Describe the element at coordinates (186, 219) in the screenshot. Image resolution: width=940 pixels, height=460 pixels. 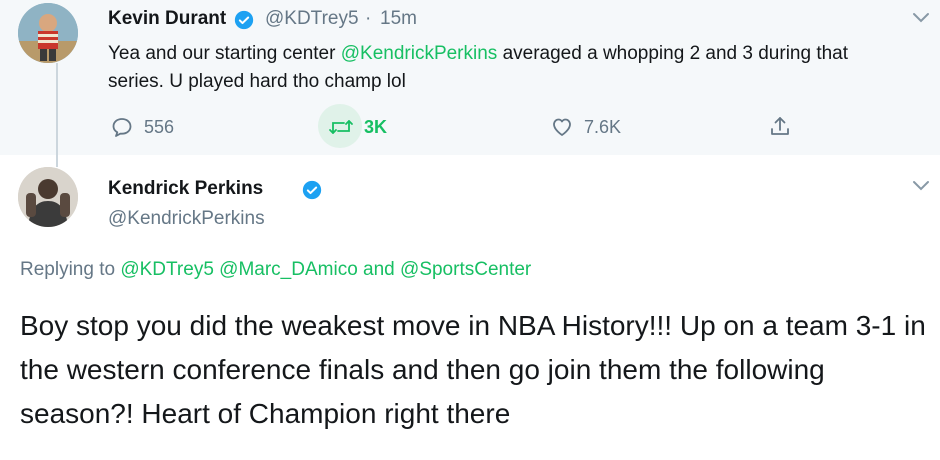
I see `author-handle-2: @KendrickPerkins` at that location.